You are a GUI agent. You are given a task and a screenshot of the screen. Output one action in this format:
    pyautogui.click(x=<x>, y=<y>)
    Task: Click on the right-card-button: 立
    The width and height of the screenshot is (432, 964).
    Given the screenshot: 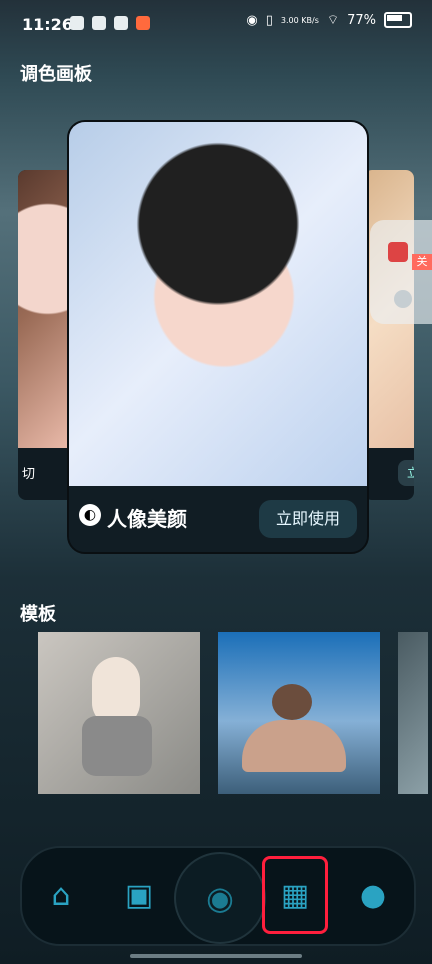 What is the action you would take?
    pyautogui.click(x=406, y=473)
    